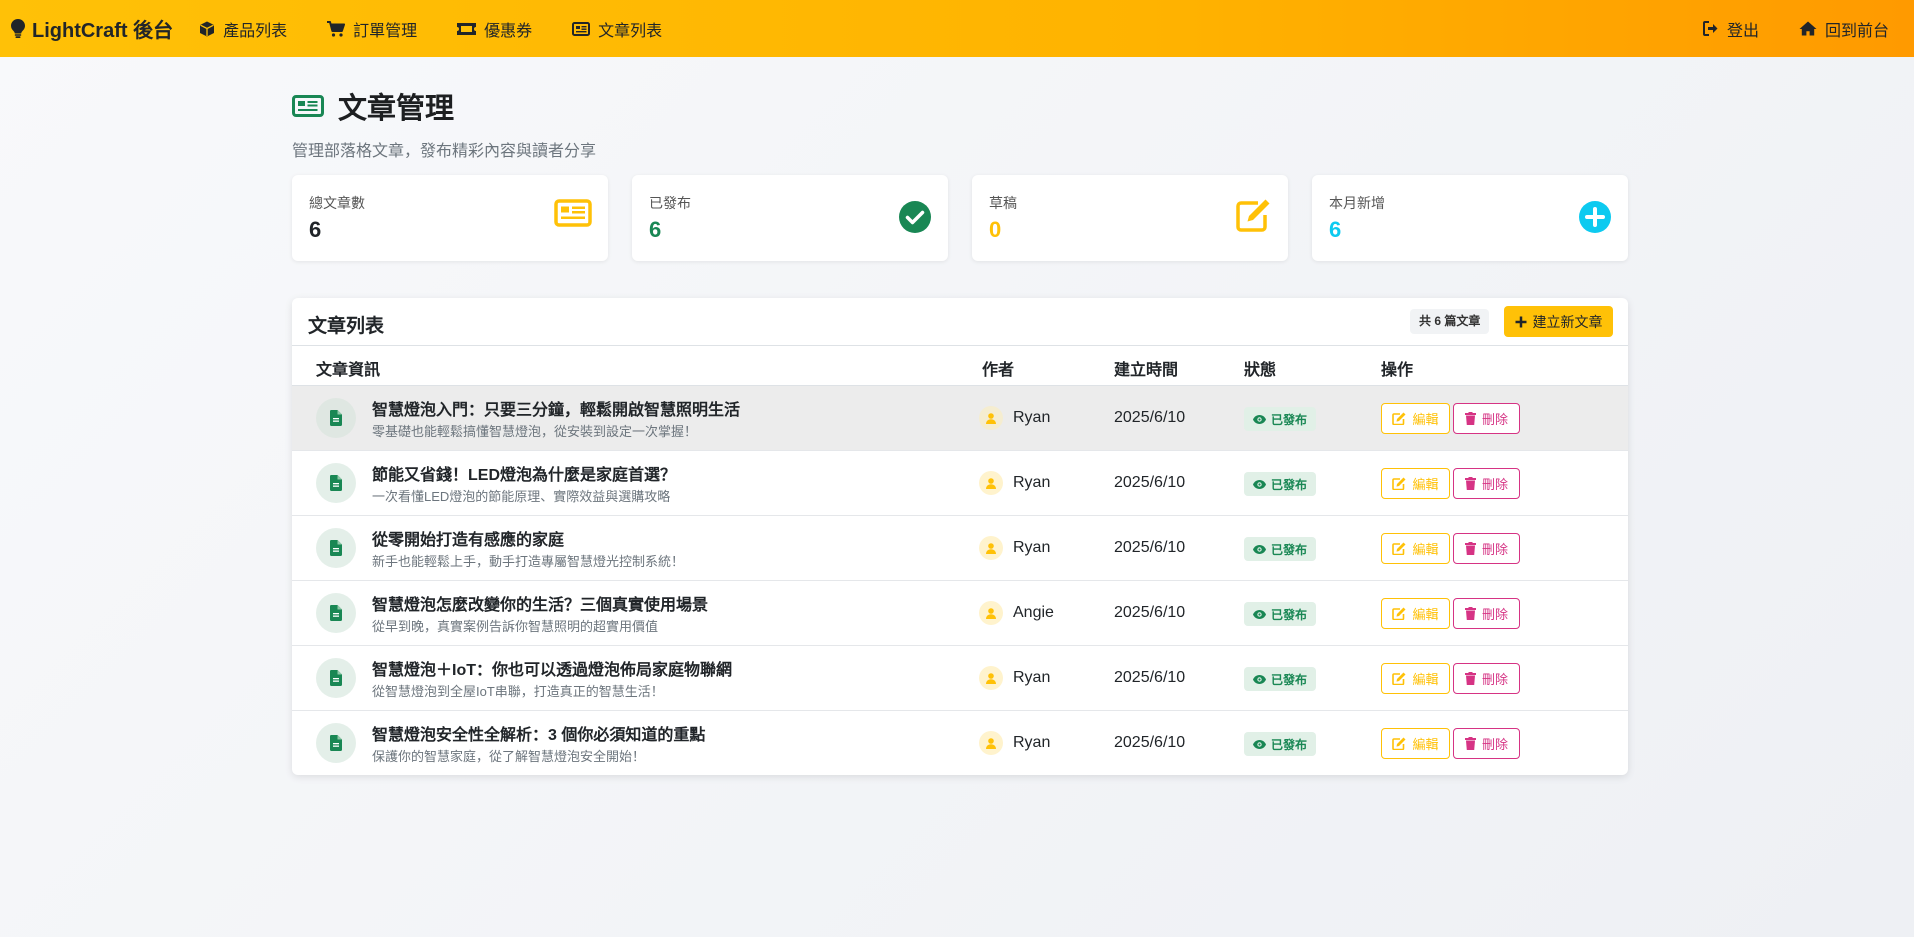  I want to click on nav-item-logout: 登出, so click(1730, 29).